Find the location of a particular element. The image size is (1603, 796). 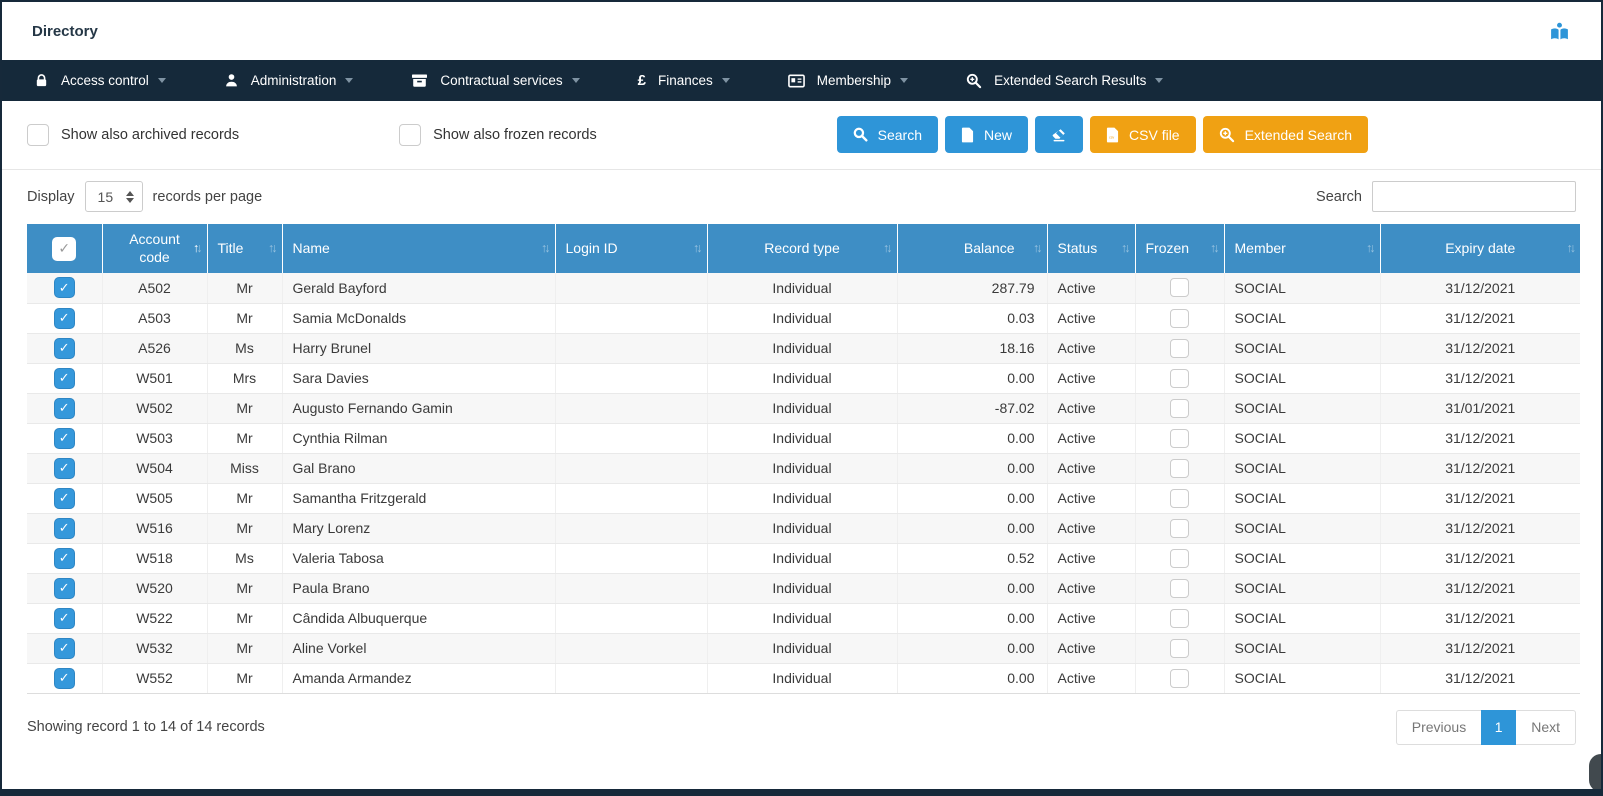

page-size-select: 15 is located at coordinates (113, 196).